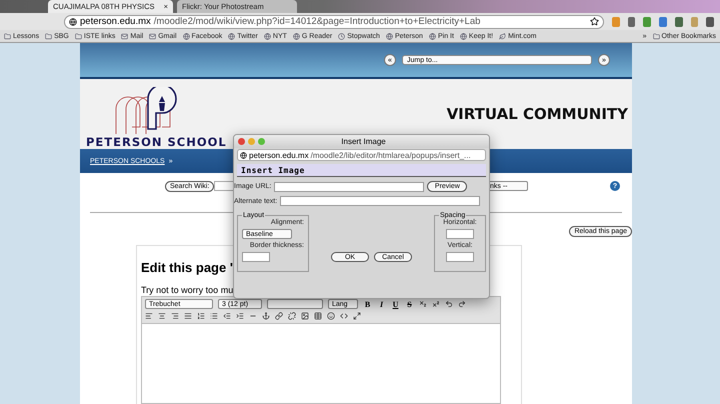 The image size is (720, 404). Describe the element at coordinates (149, 316) in the screenshot. I see `align-left-icon` at that location.